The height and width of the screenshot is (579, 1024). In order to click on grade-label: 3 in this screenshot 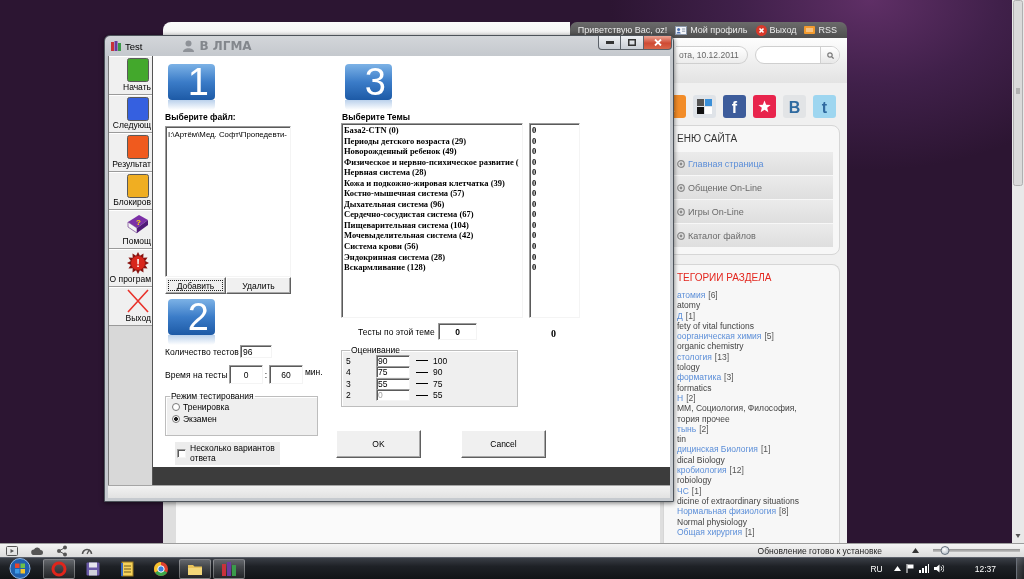, I will do `click(349, 383)`.